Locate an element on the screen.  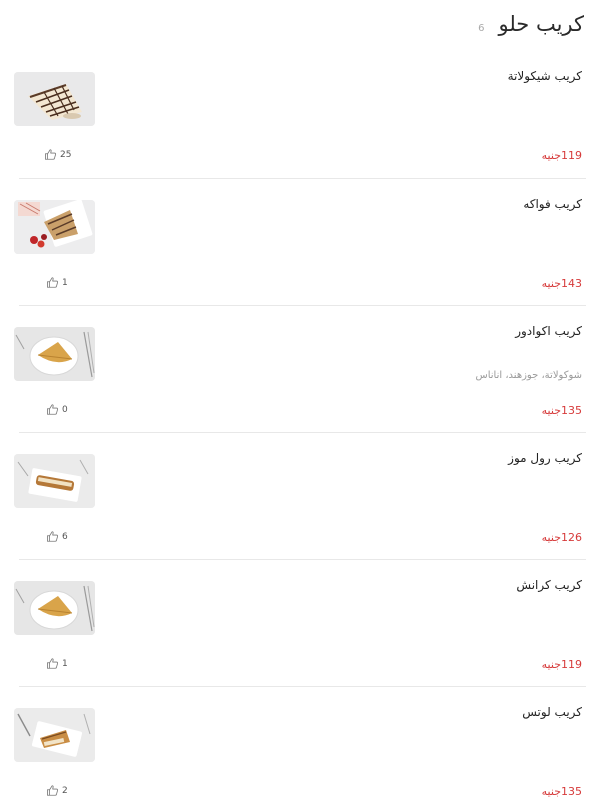
like-counter: 2 is located at coordinates (57, 790).